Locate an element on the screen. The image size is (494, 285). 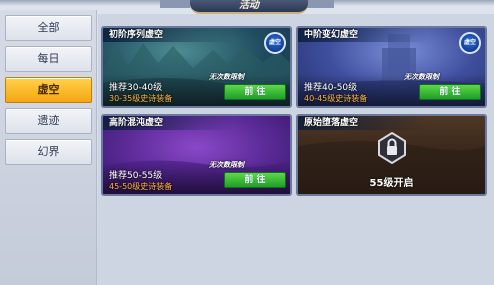
card-title: 中阶变幻虚空 is located at coordinates (363, 35).